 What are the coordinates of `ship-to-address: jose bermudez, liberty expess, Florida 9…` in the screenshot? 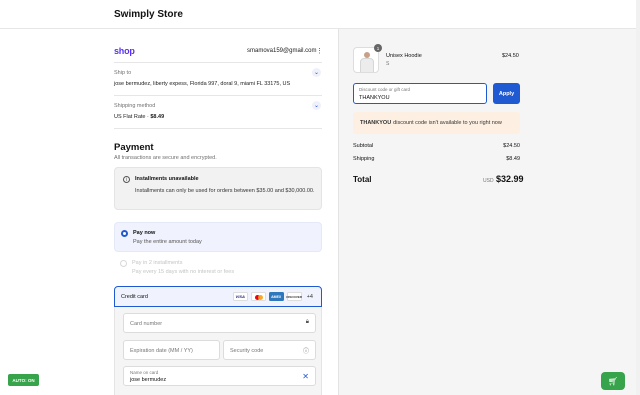 It's located at (202, 84).